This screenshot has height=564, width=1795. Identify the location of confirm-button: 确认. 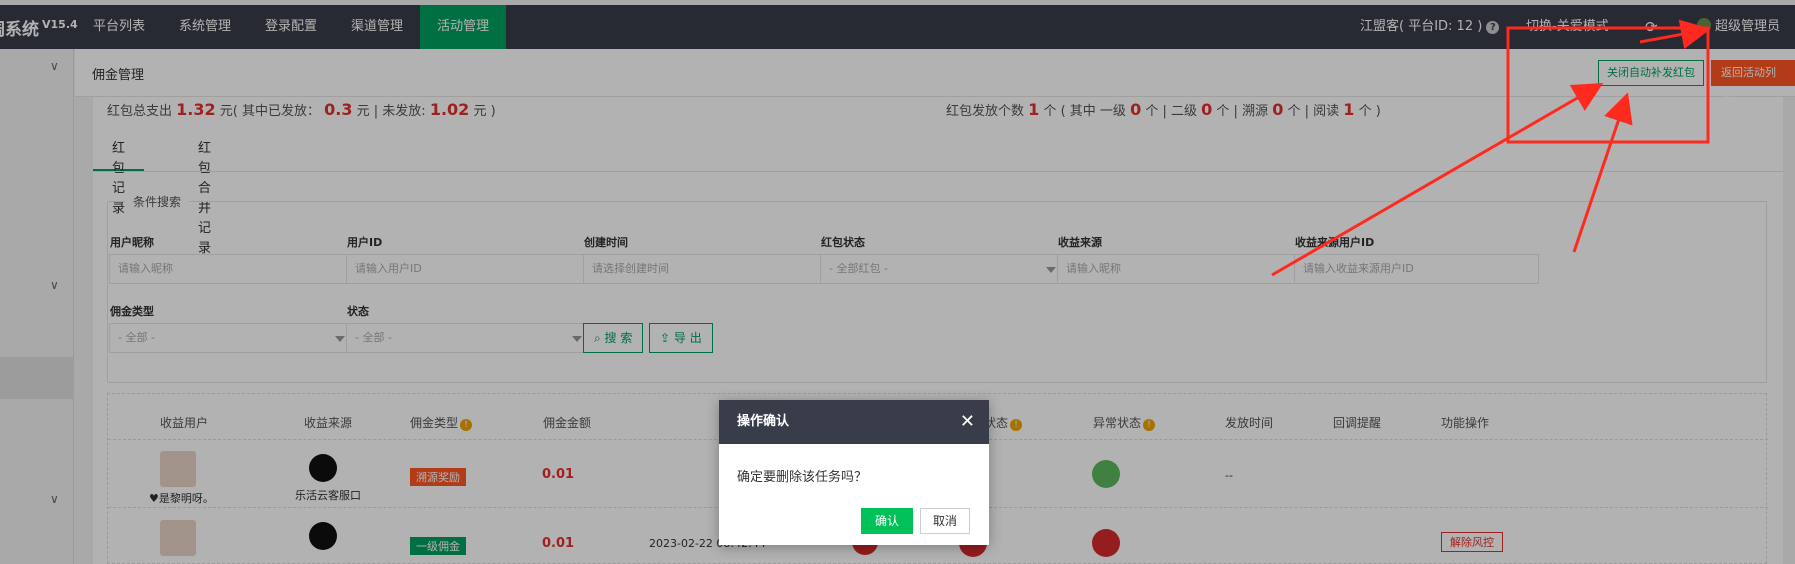
(887, 521).